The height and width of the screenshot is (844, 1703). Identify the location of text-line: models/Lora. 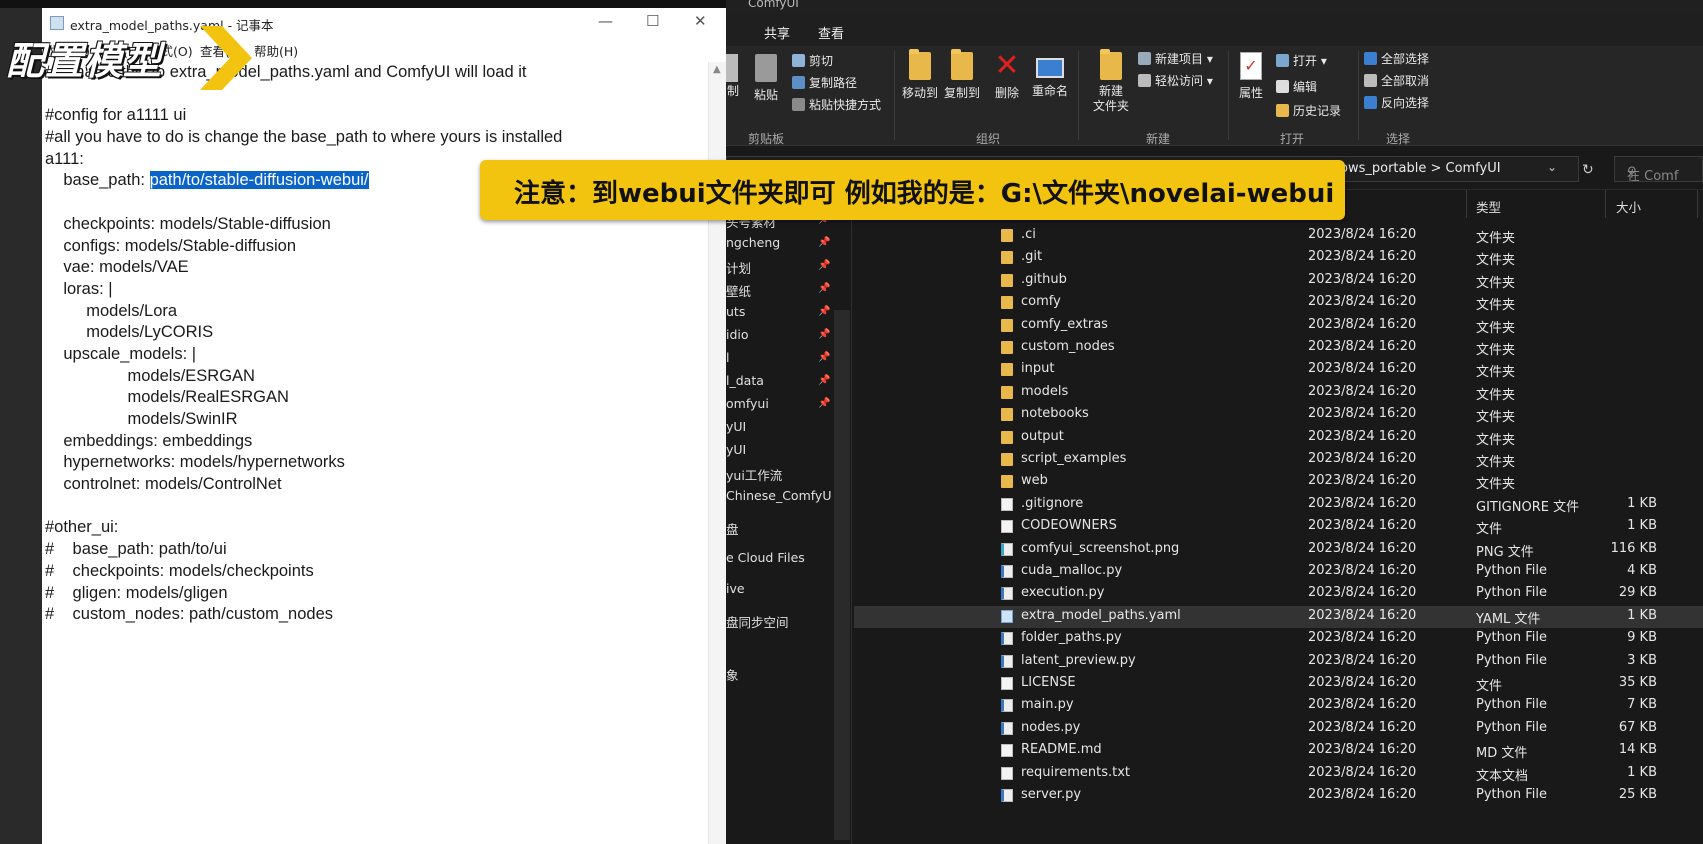
(111, 310).